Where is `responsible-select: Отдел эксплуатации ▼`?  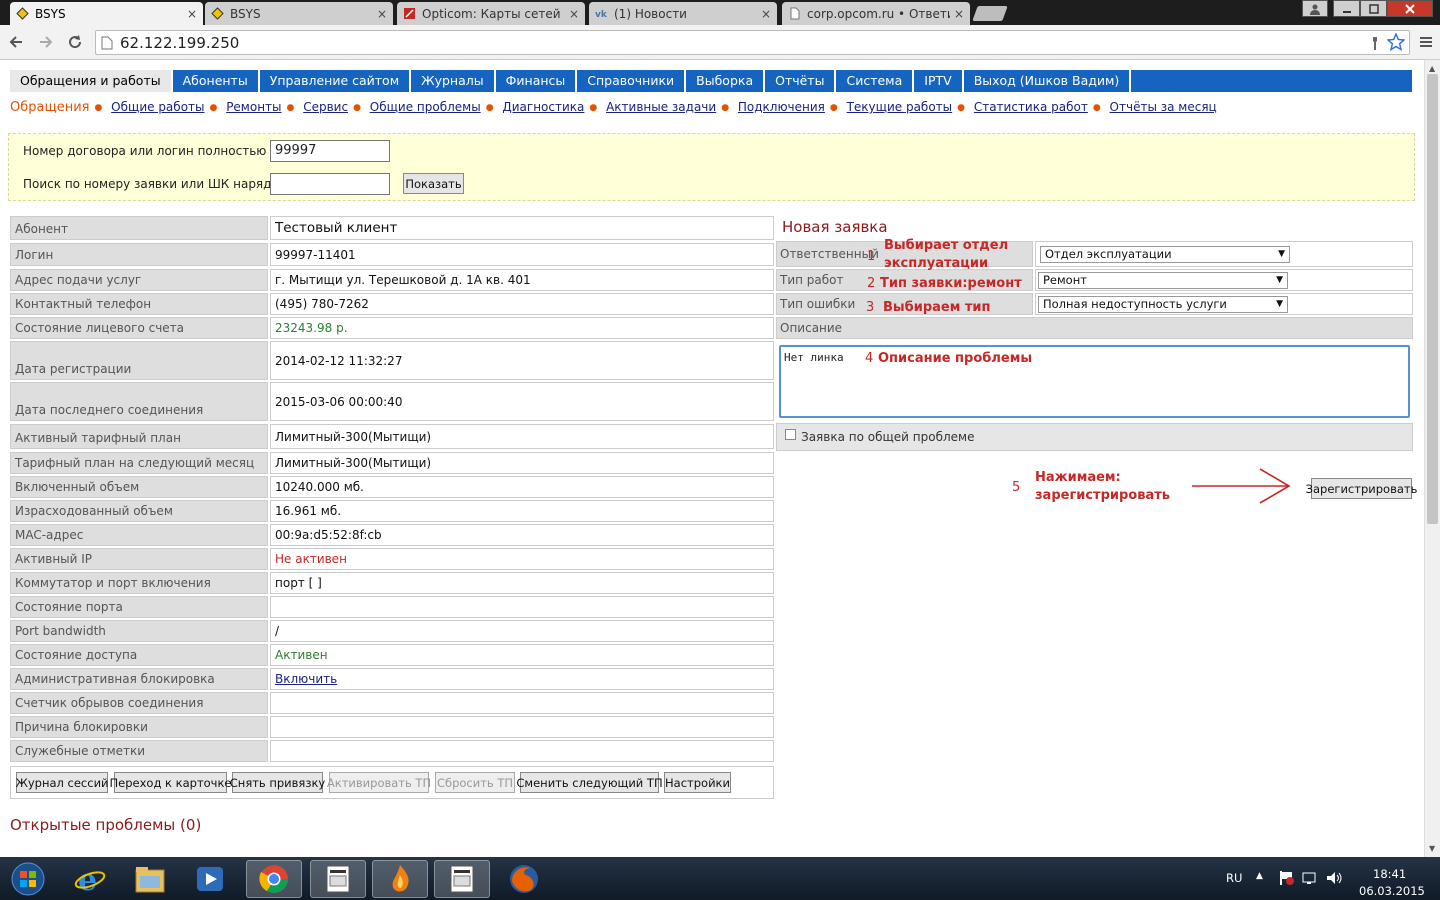
responsible-select: Отдел эксплуатации ▼ is located at coordinates (1165, 254).